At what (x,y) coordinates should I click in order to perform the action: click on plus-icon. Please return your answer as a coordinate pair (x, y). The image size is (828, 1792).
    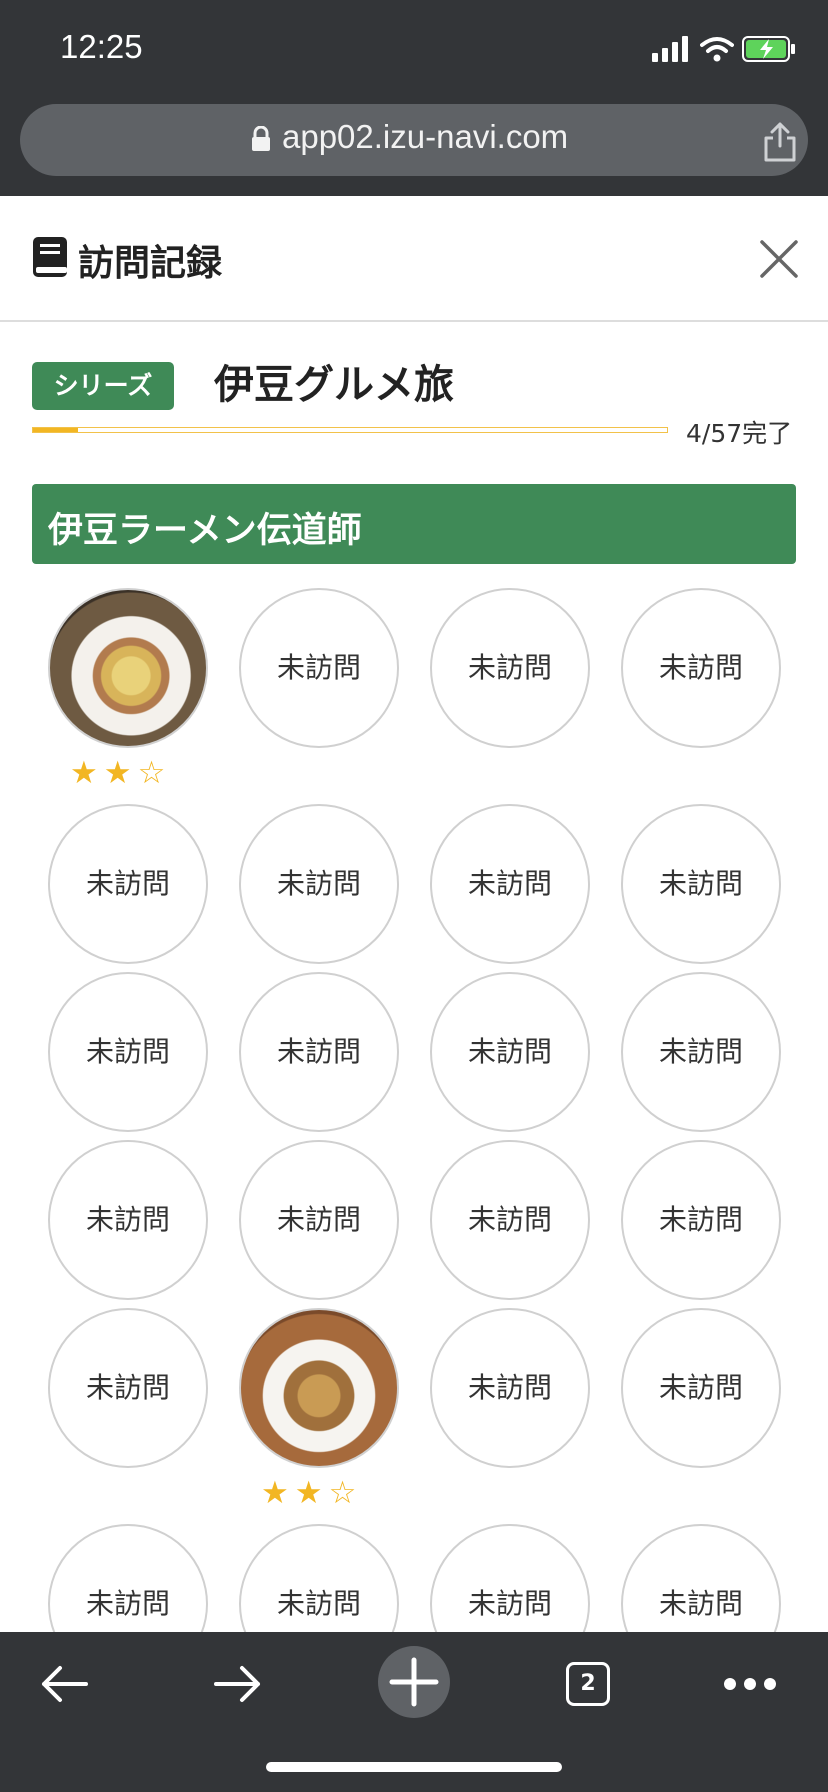
    Looking at the image, I should click on (414, 1682).